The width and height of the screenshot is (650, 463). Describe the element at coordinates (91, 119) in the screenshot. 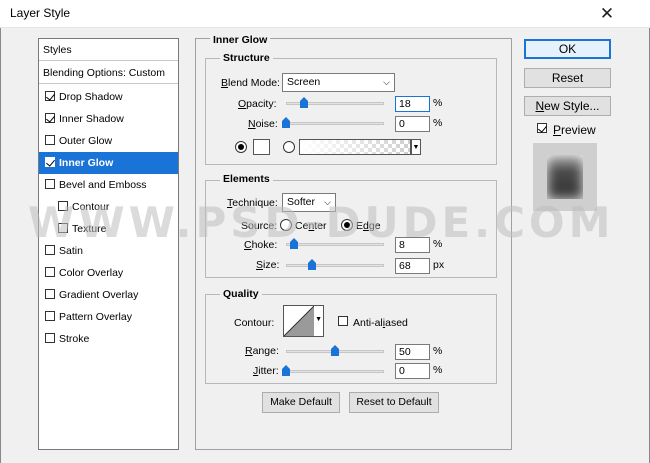

I see `style-label: Inner Shadow` at that location.